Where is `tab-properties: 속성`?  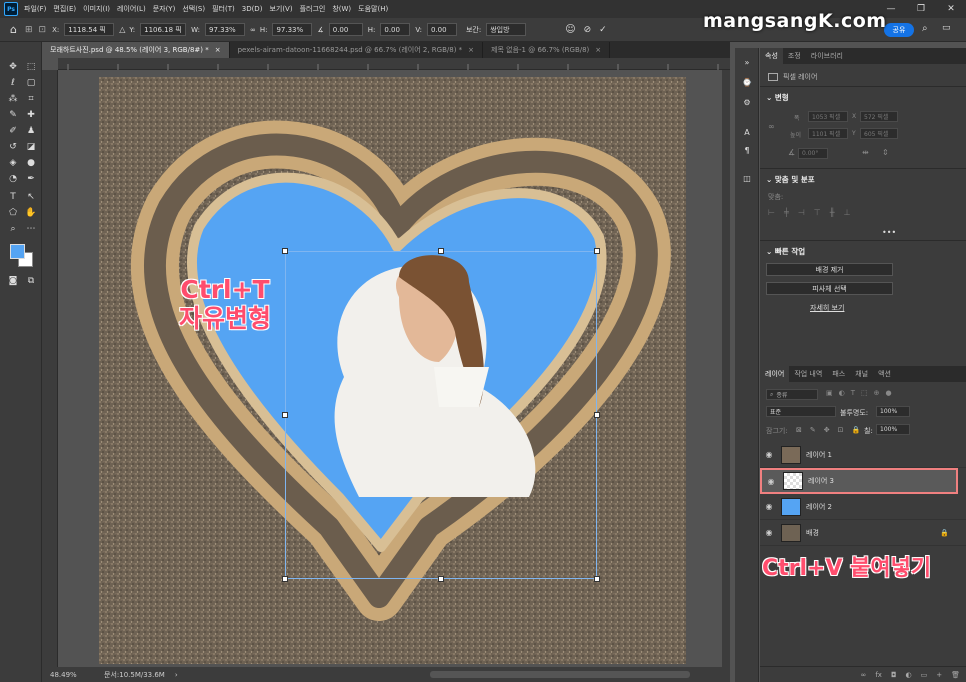
tab-properties: 속성 is located at coordinates (771, 56).